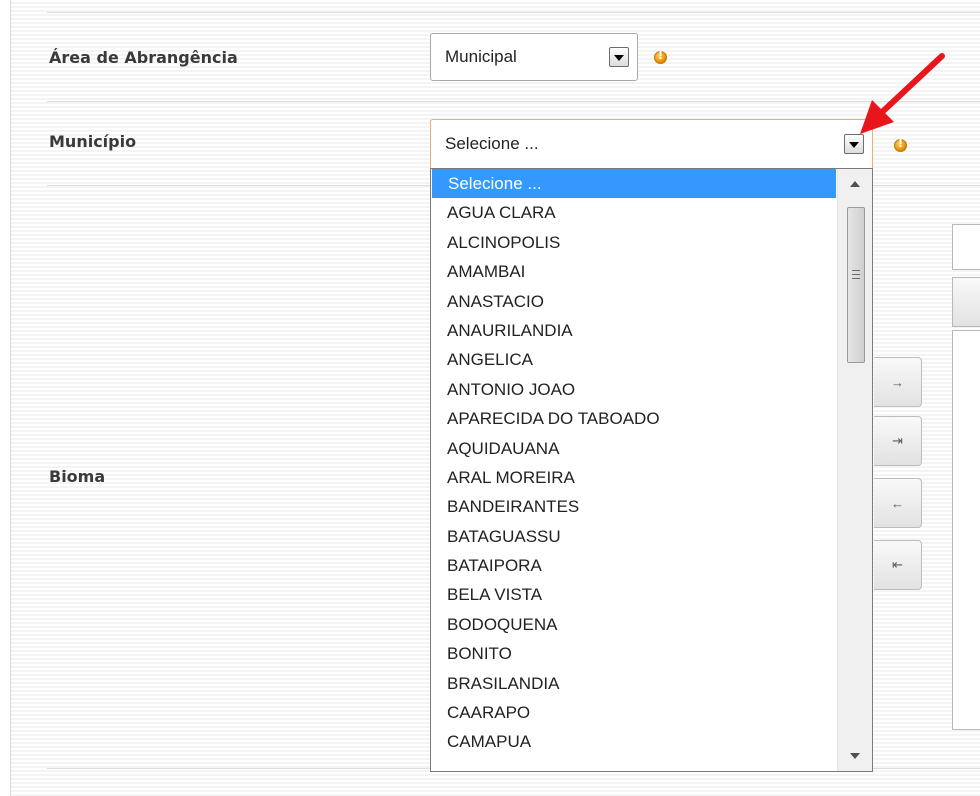  Describe the element at coordinates (633, 448) in the screenshot. I see `dropdown-option: AQUIDAUANA` at that location.